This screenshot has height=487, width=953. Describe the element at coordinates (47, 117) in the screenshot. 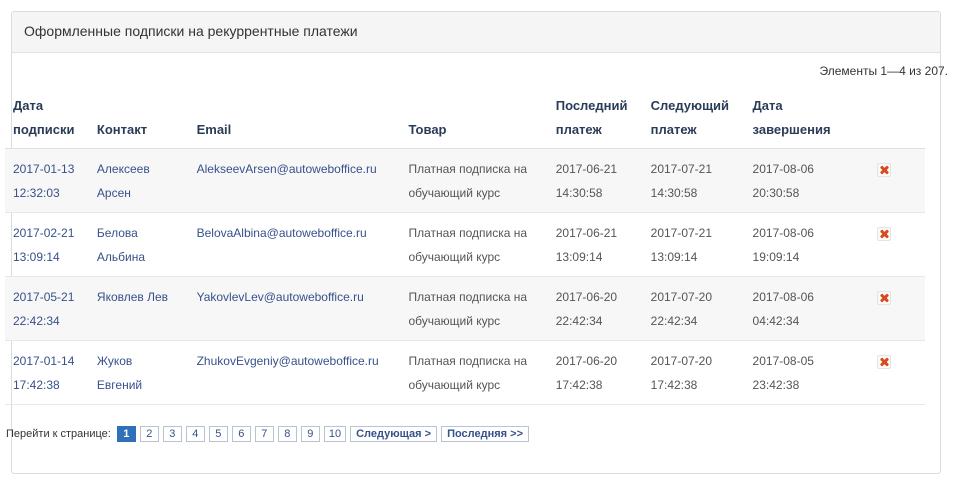

I see `column-header-subscription-date: Дата подписки` at that location.